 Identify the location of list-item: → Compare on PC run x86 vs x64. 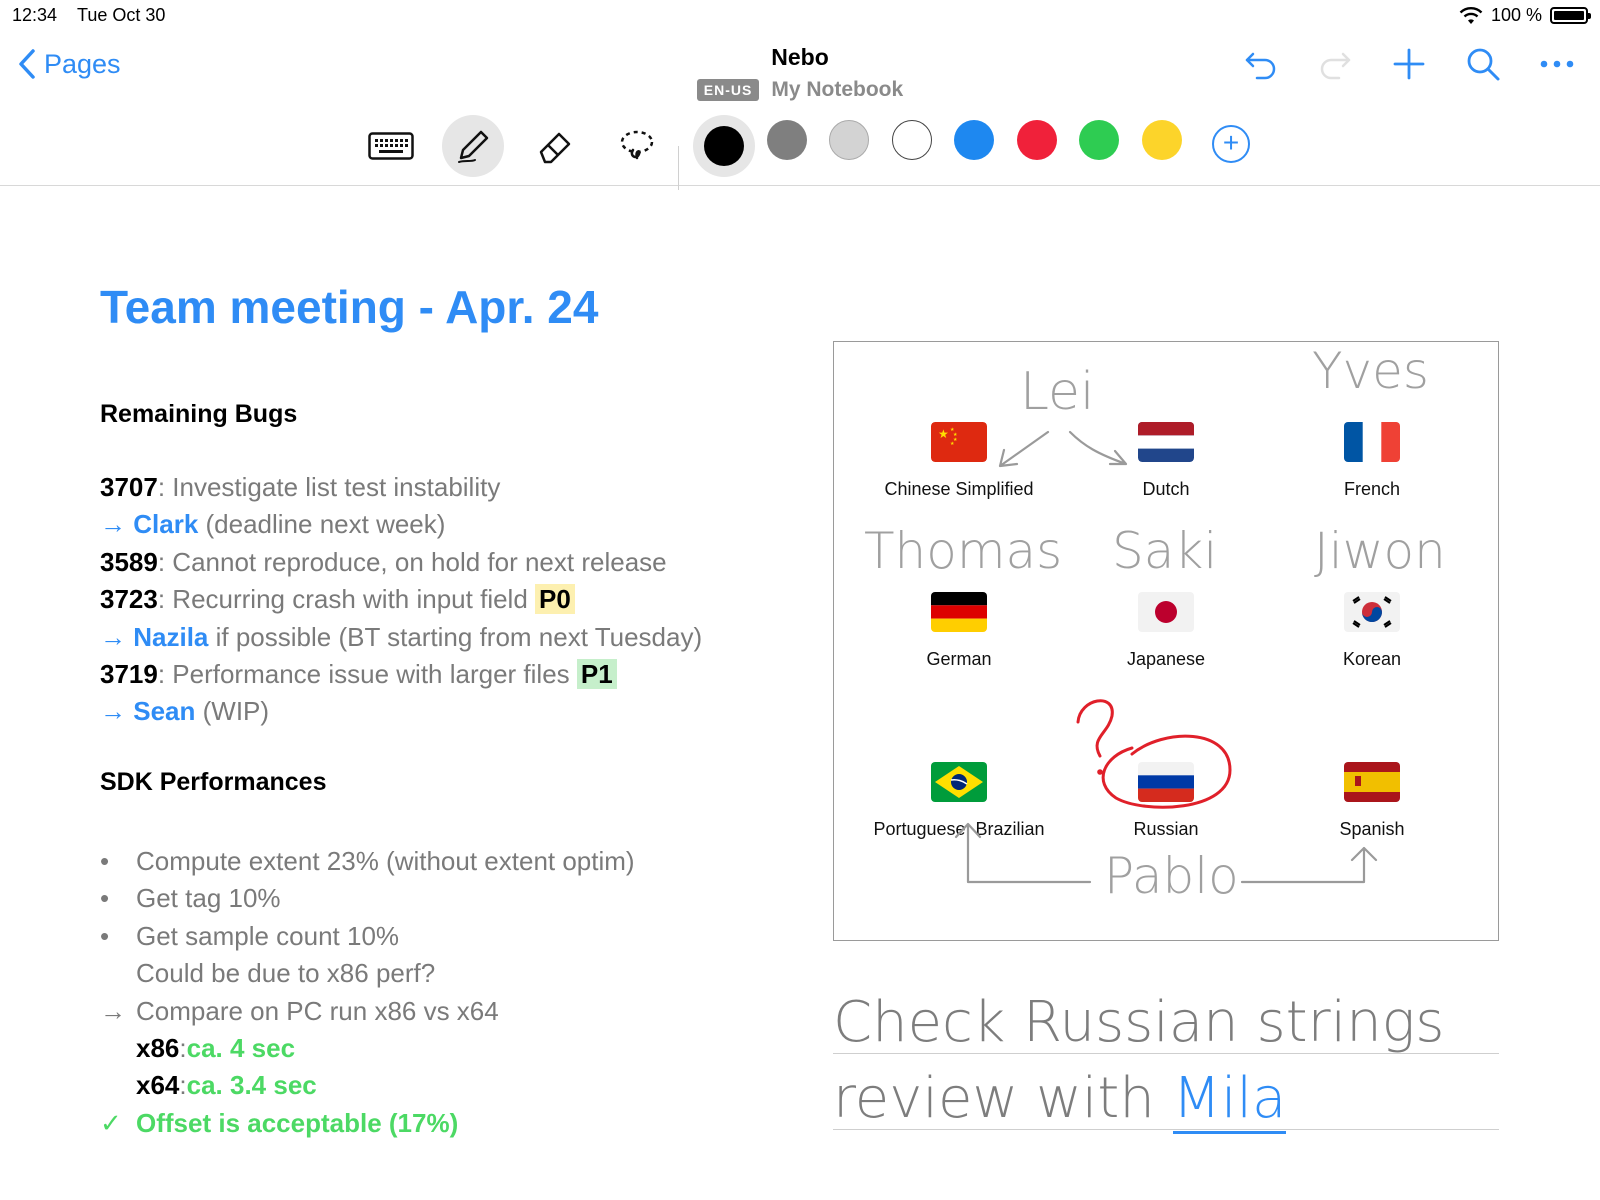
(367, 1011).